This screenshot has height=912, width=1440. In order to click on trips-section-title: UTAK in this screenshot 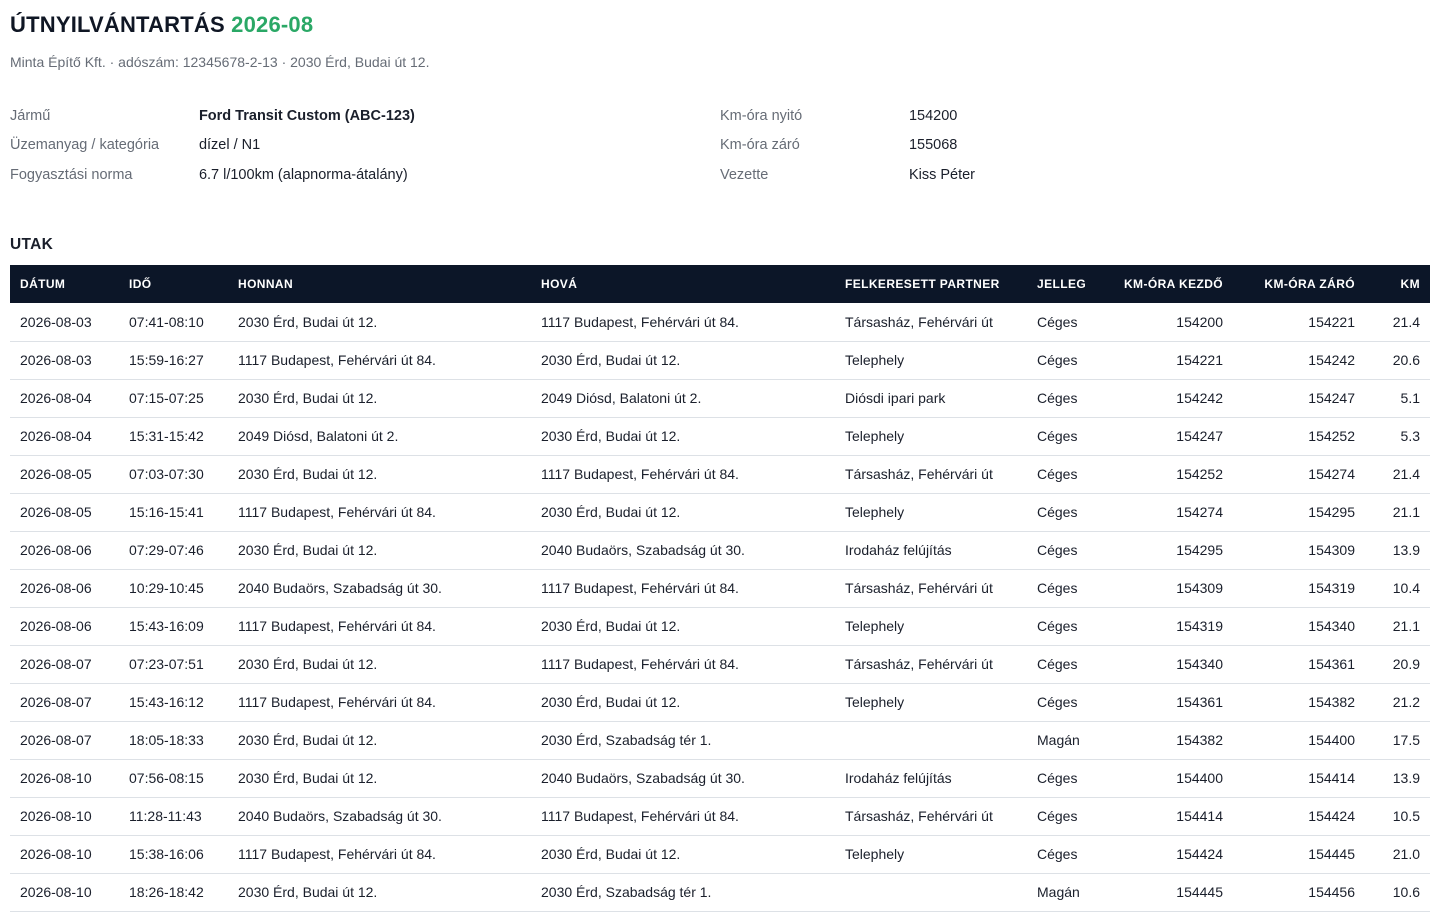, I will do `click(32, 244)`.